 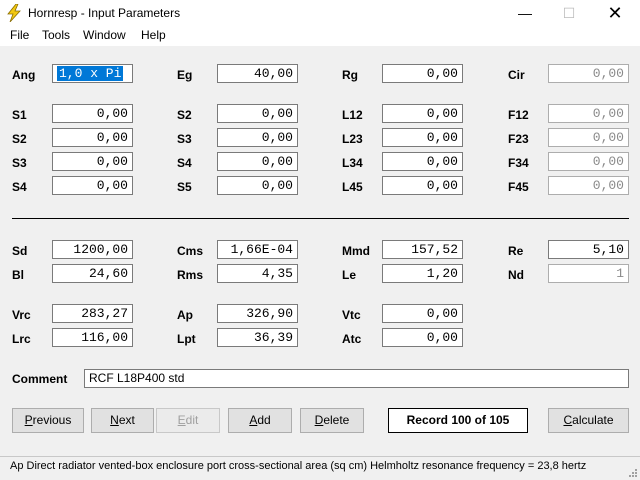 What do you see at coordinates (518, 139) in the screenshot?
I see `label-f23: F23` at bounding box center [518, 139].